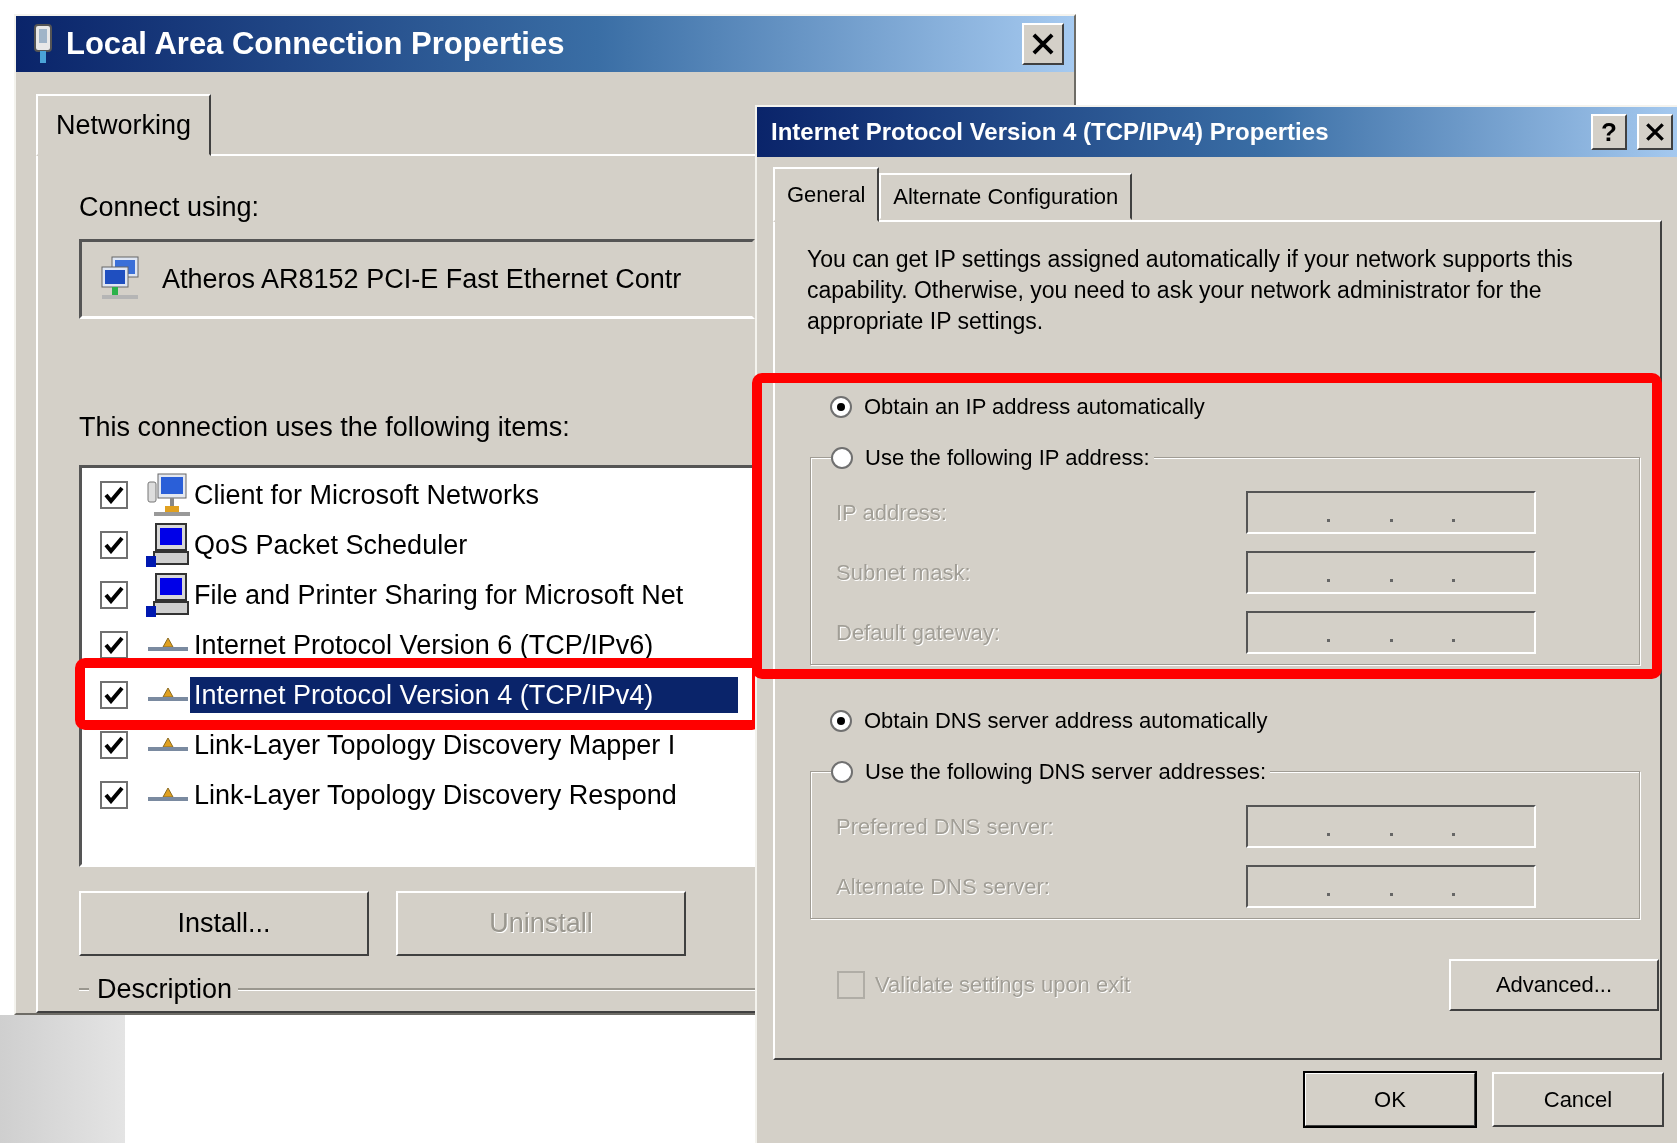  I want to click on window-title: Local Area Connection Properties, so click(316, 44).